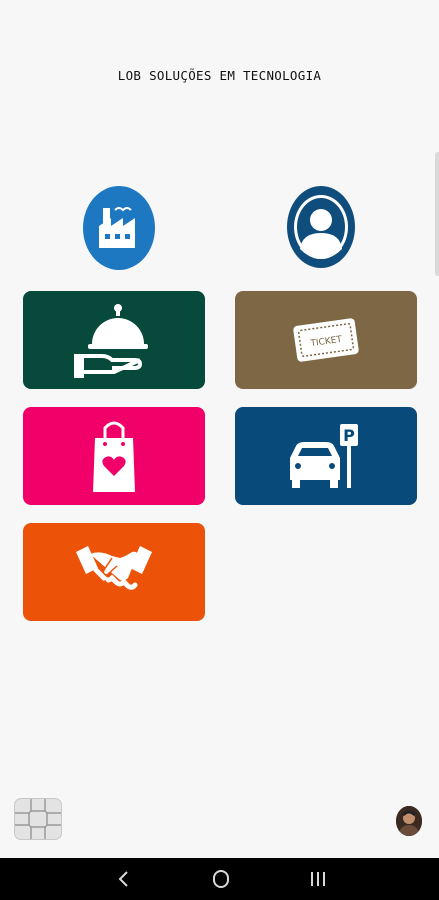 The image size is (439, 900). I want to click on user-icon, so click(321, 227).